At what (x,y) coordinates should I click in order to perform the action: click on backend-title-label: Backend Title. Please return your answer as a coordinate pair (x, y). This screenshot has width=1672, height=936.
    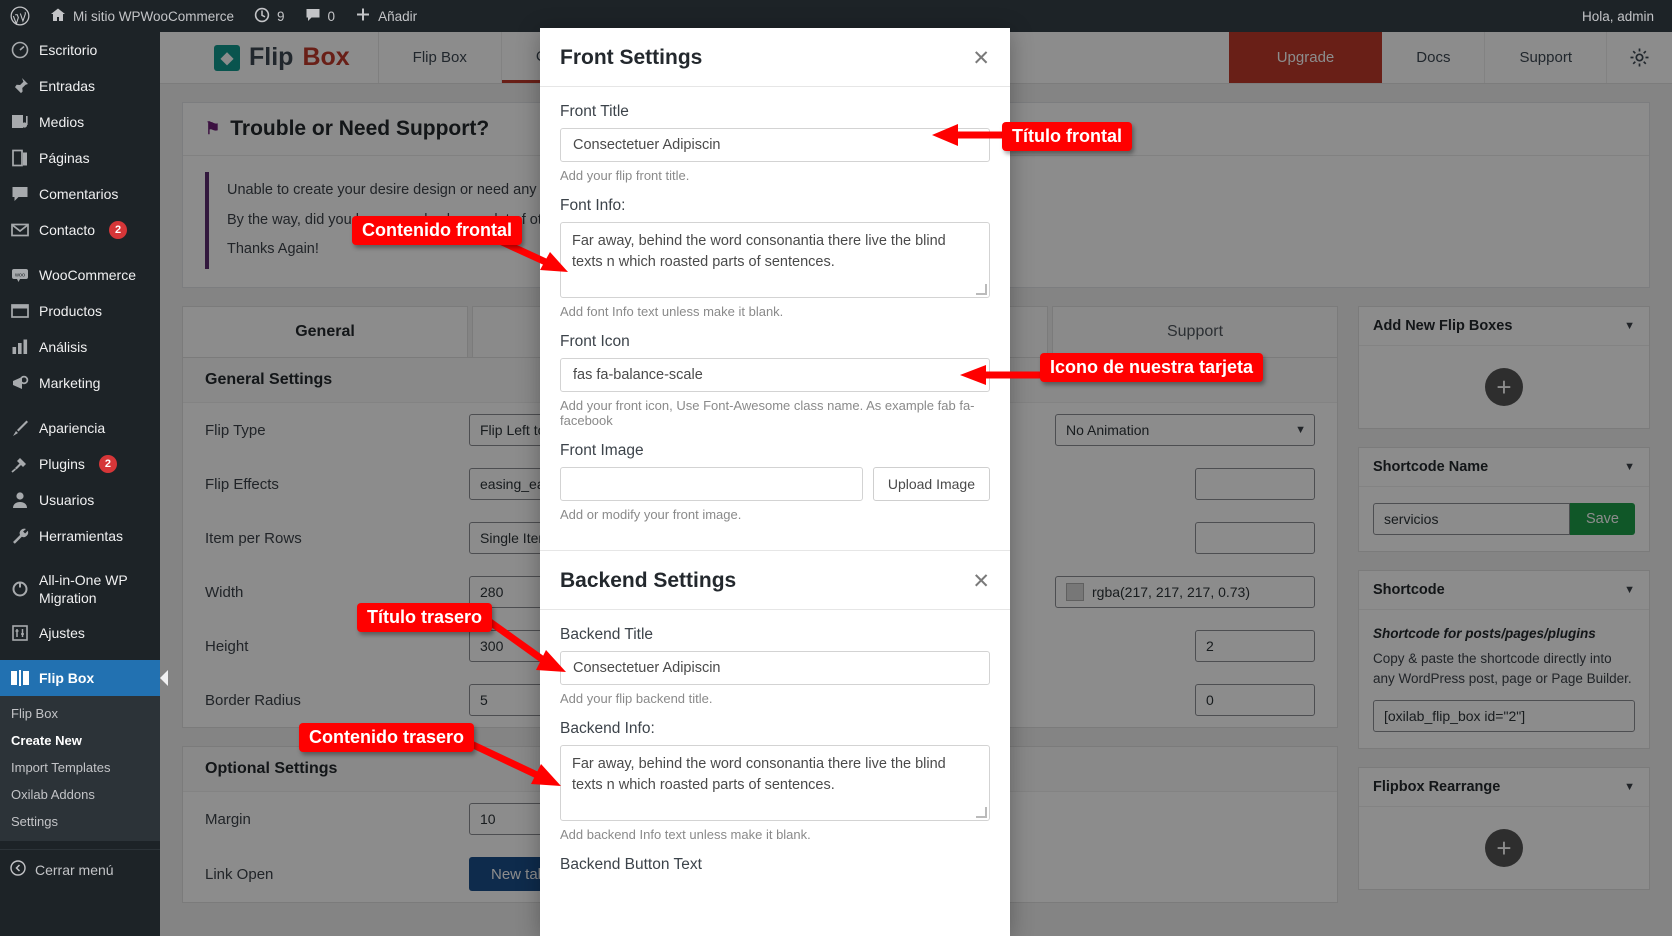
    Looking at the image, I should click on (607, 634).